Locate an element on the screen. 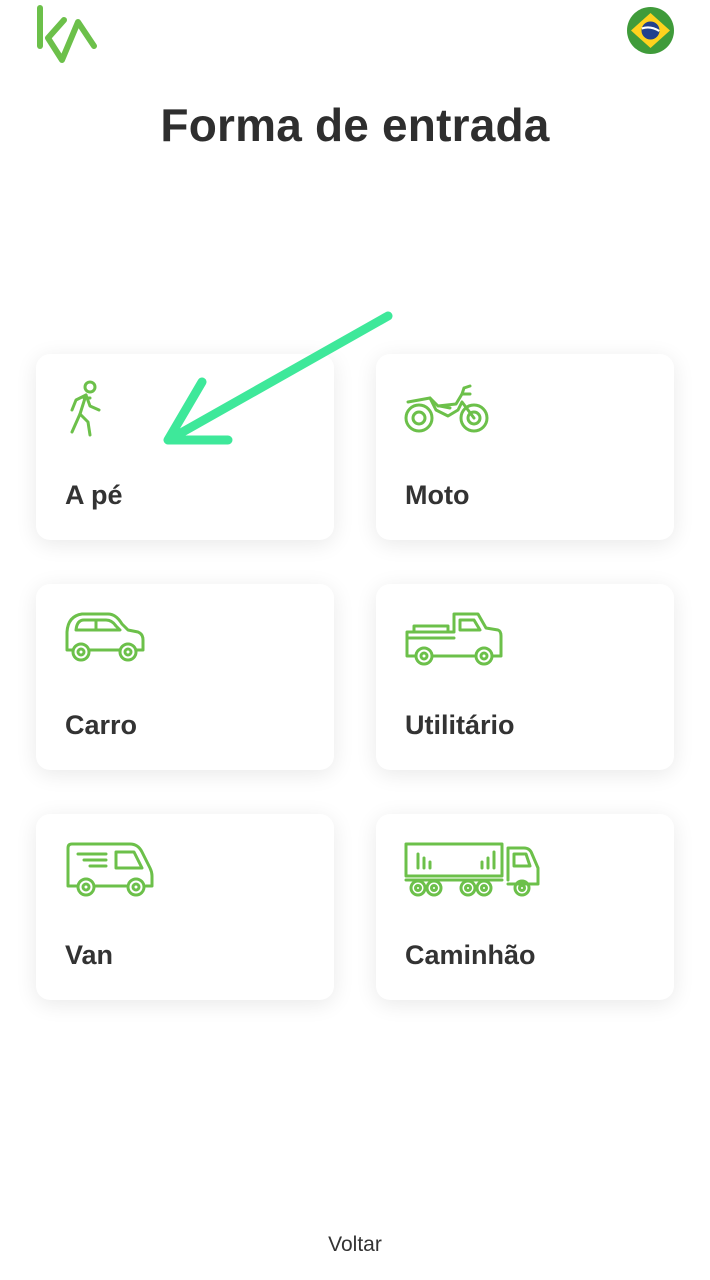  van-icon is located at coordinates (110, 869).